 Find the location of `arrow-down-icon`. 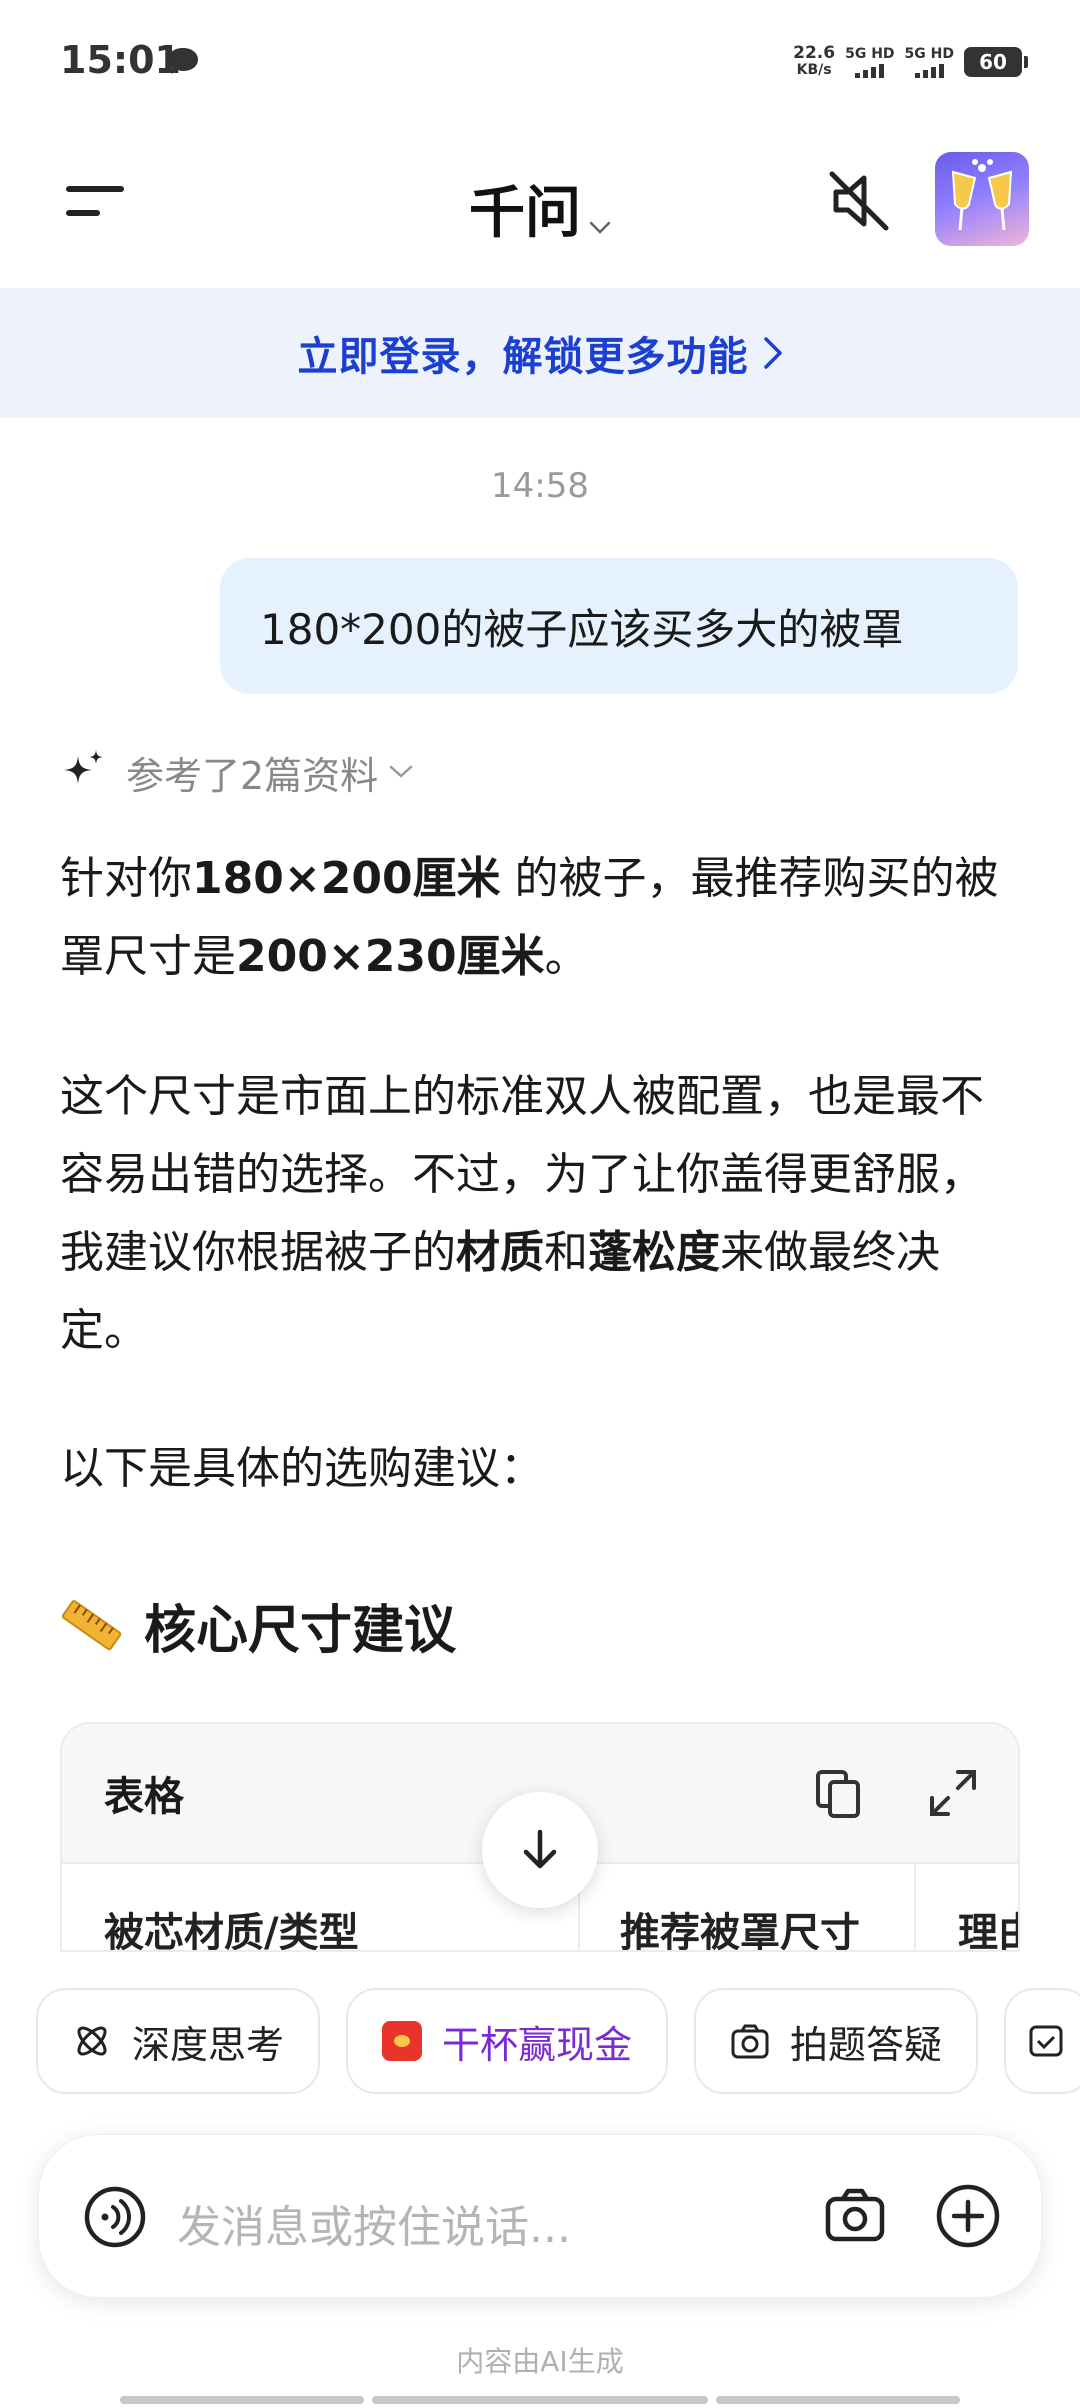

arrow-down-icon is located at coordinates (540, 1849).